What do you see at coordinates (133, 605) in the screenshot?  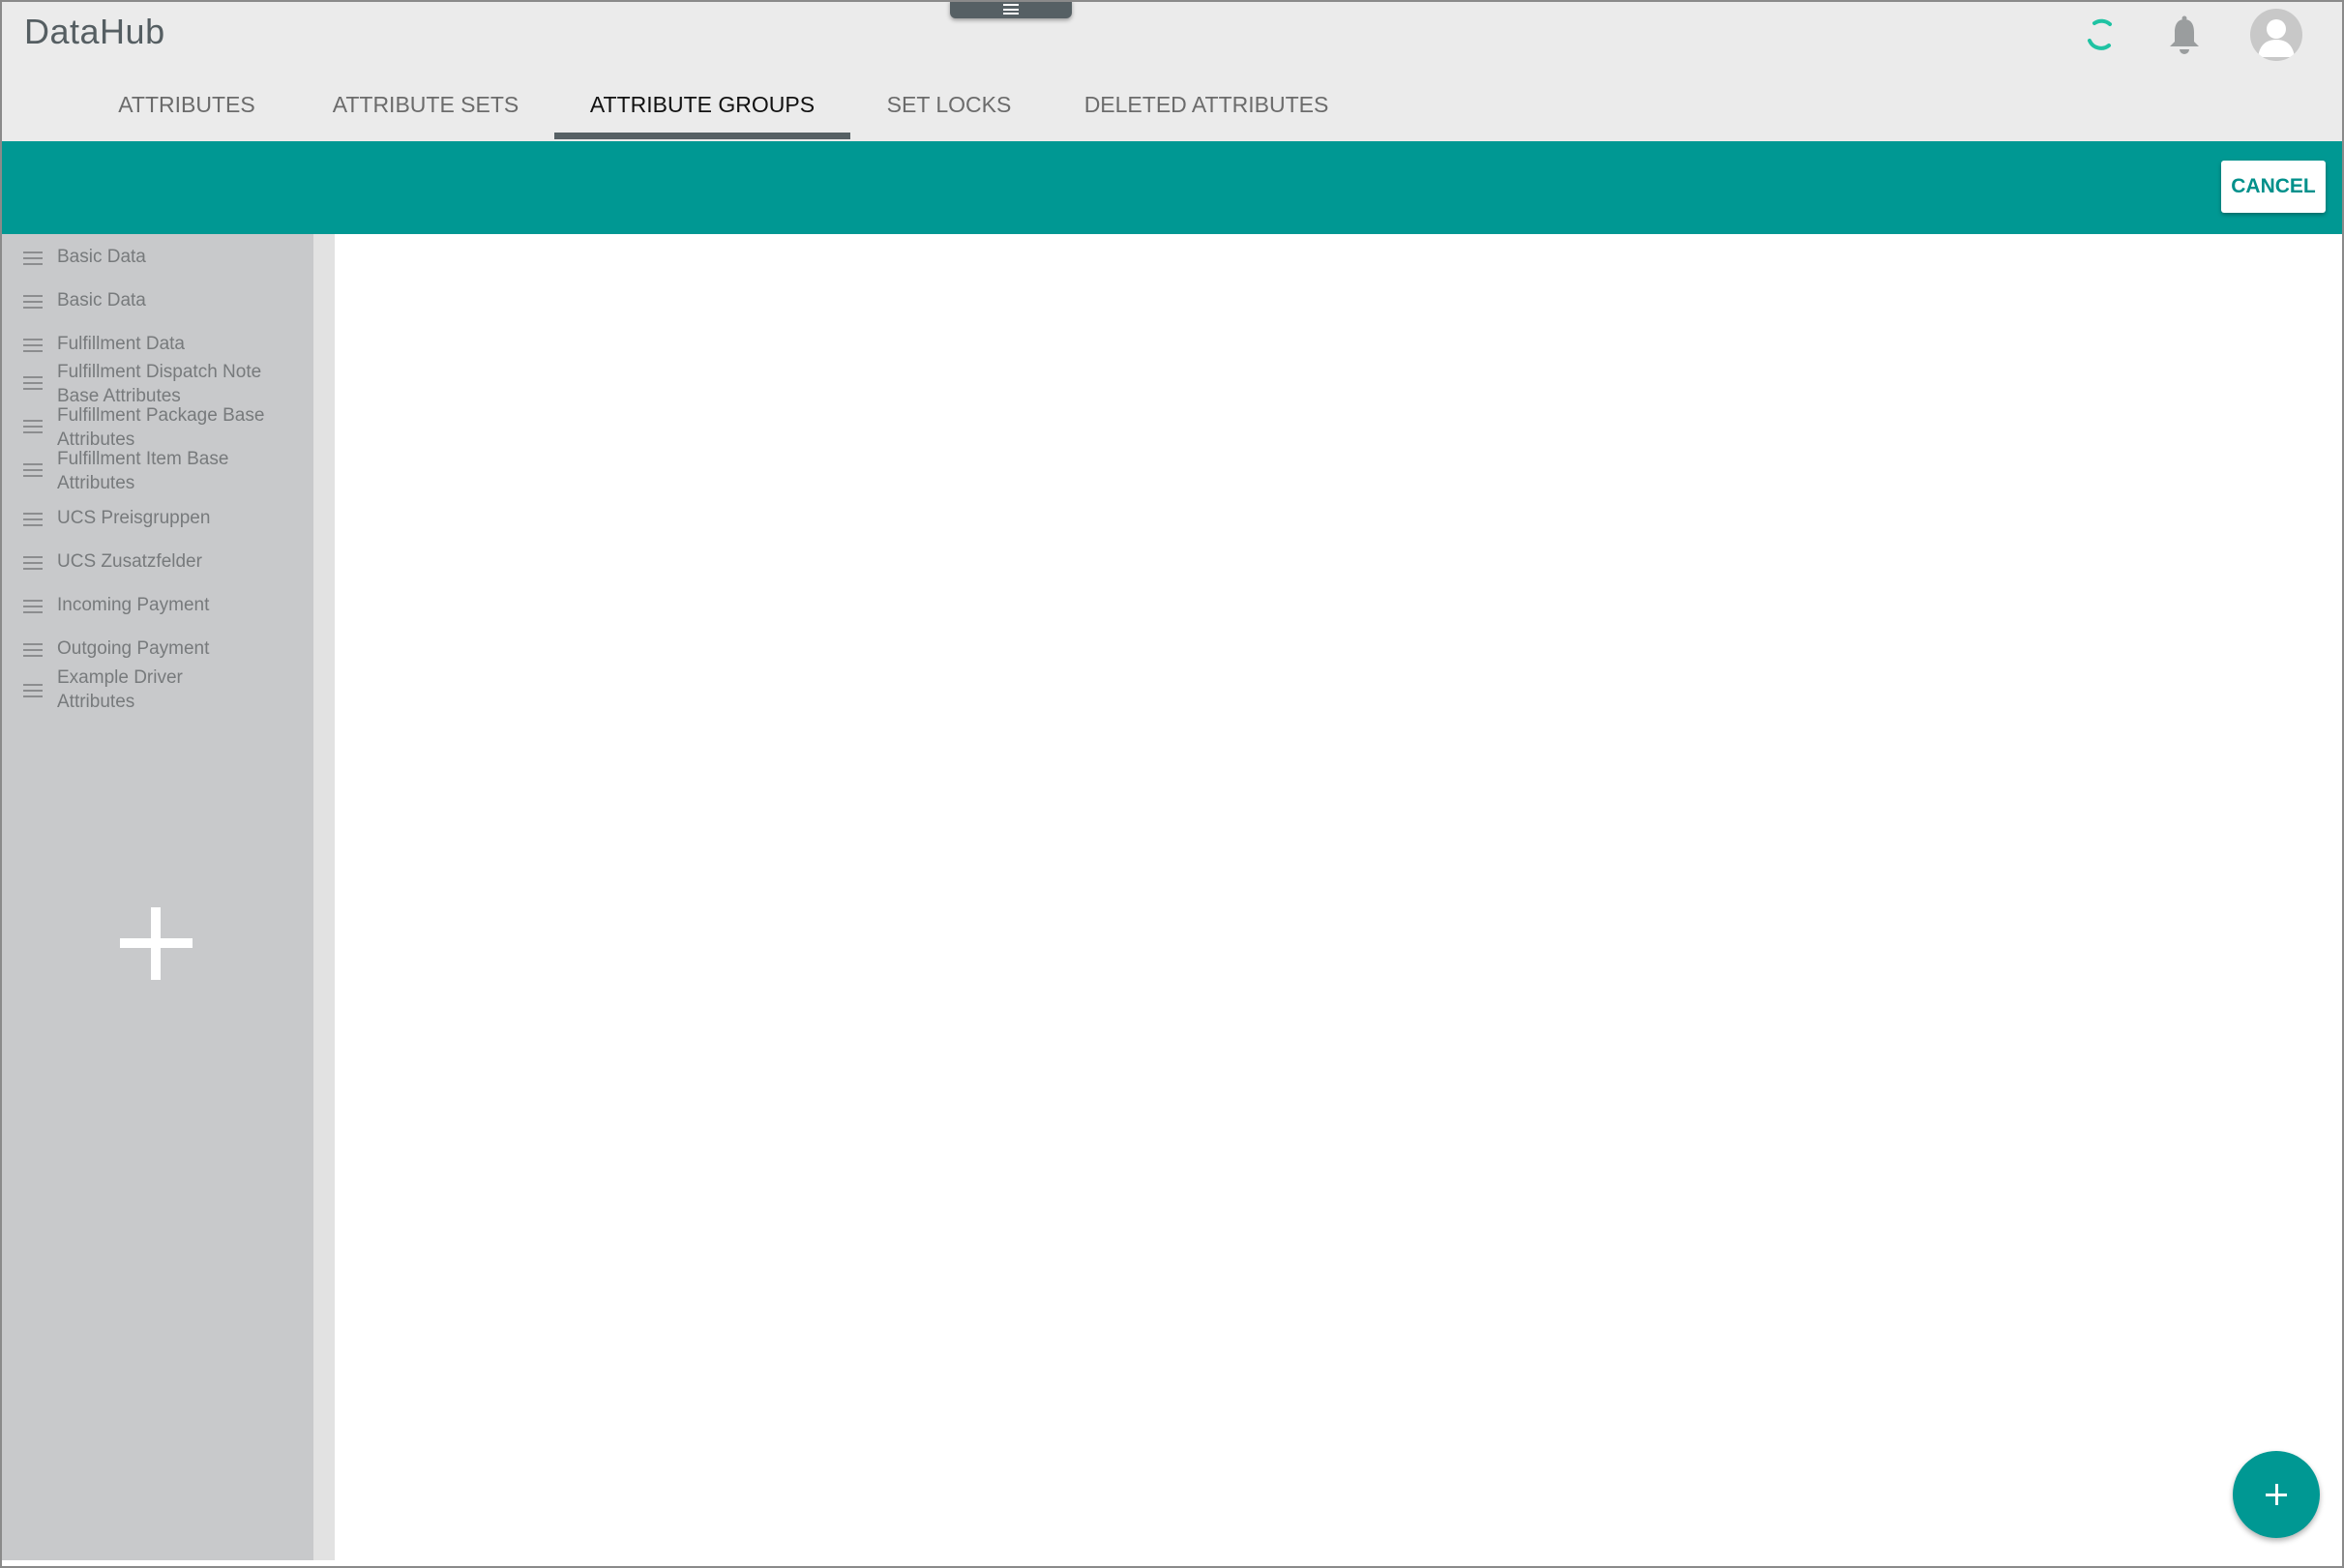 I see `list-item-label: Incoming Payment` at bounding box center [133, 605].